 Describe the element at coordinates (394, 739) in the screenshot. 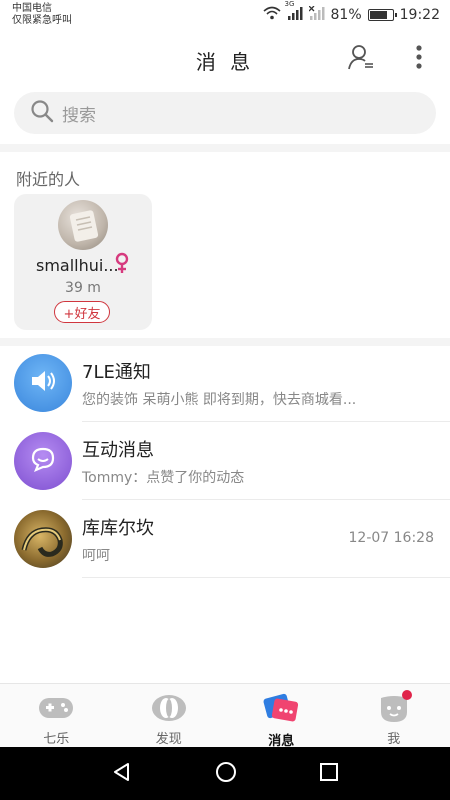

I see `nav-label: 我` at that location.